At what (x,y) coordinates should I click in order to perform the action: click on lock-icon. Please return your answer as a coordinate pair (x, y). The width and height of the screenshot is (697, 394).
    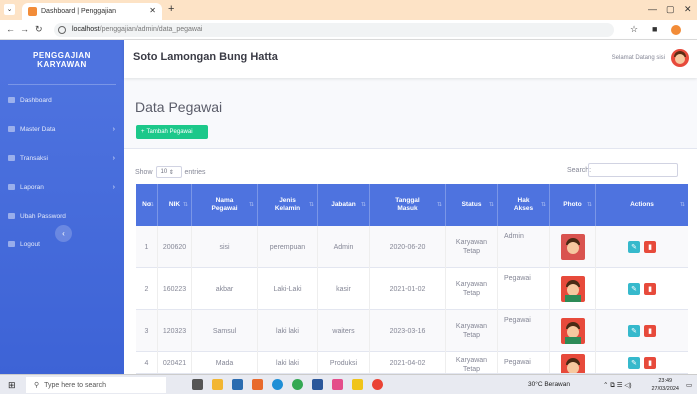
    Looking at the image, I should click on (11, 216).